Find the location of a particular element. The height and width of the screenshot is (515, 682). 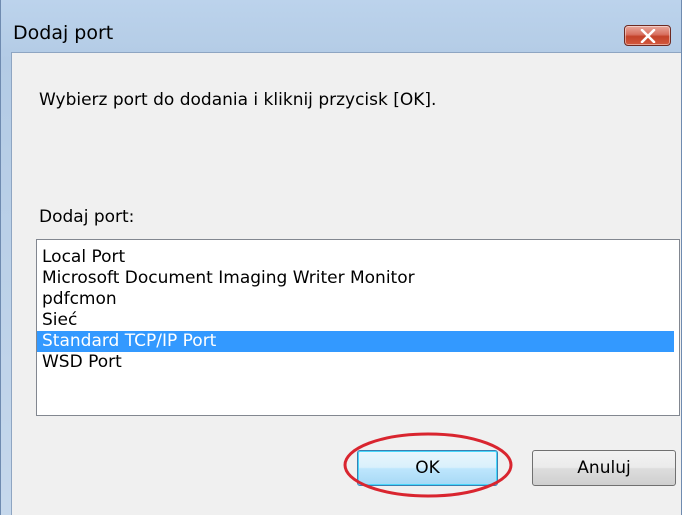

close-x-icon is located at coordinates (648, 36).